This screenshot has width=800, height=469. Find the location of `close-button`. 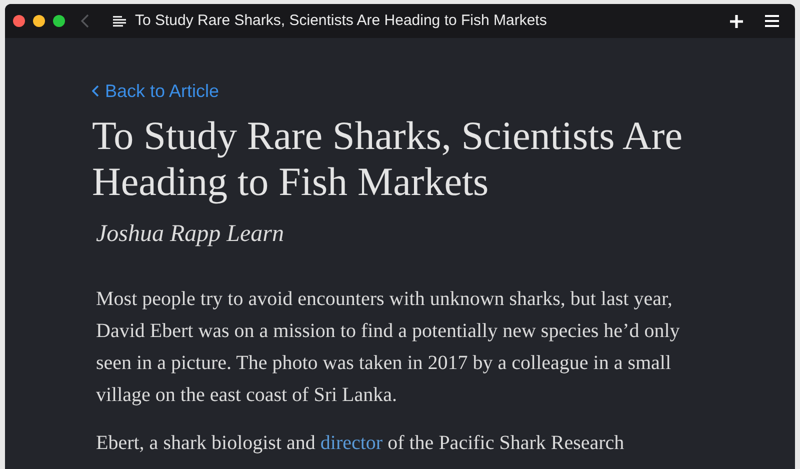

close-button is located at coordinates (19, 21).